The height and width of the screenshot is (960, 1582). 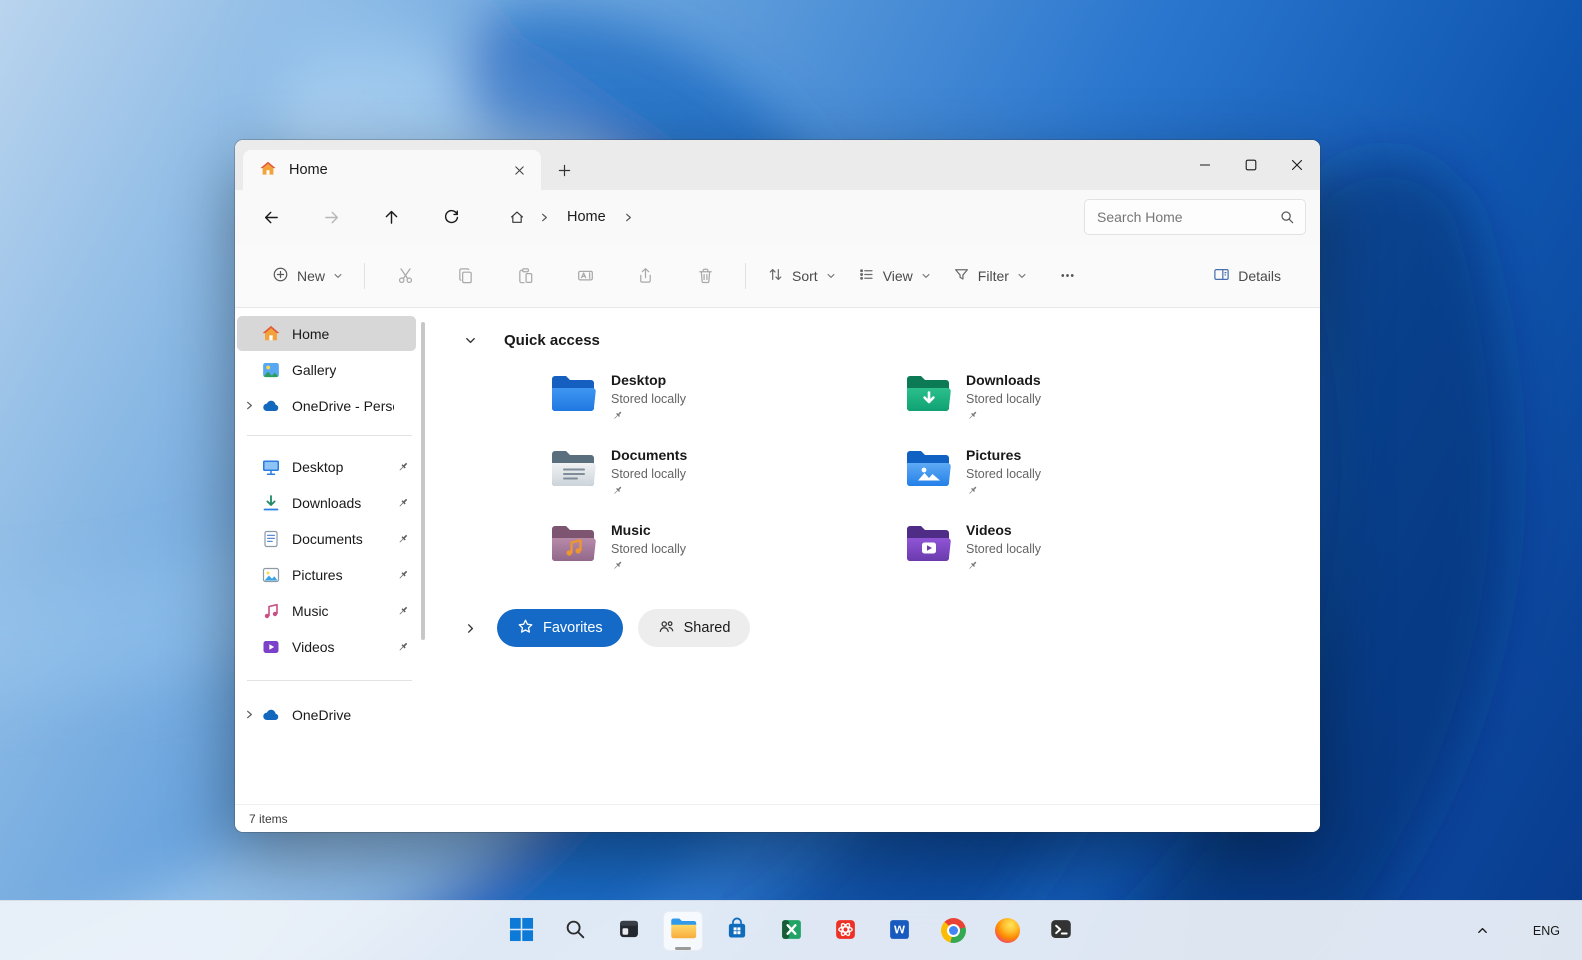 I want to click on forward-button, so click(x=331, y=217).